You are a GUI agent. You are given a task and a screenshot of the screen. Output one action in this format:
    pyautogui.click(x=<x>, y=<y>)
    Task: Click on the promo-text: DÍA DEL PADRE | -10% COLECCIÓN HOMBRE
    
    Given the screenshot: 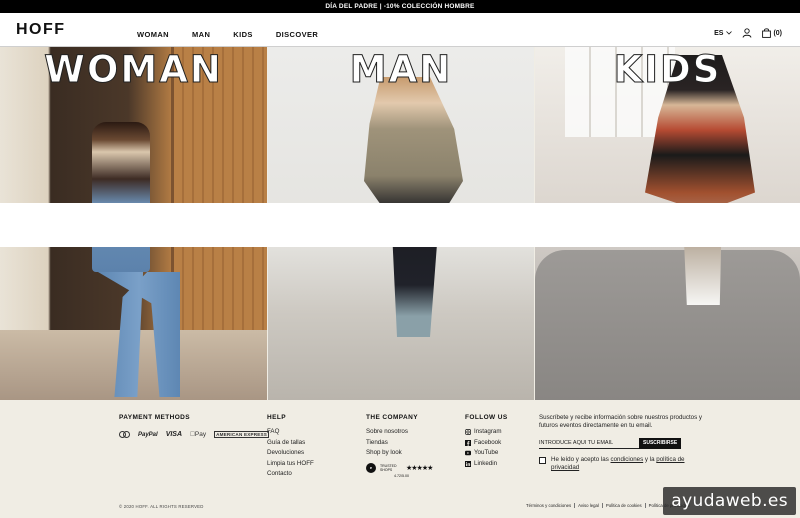 What is the action you would take?
    pyautogui.click(x=399, y=6)
    